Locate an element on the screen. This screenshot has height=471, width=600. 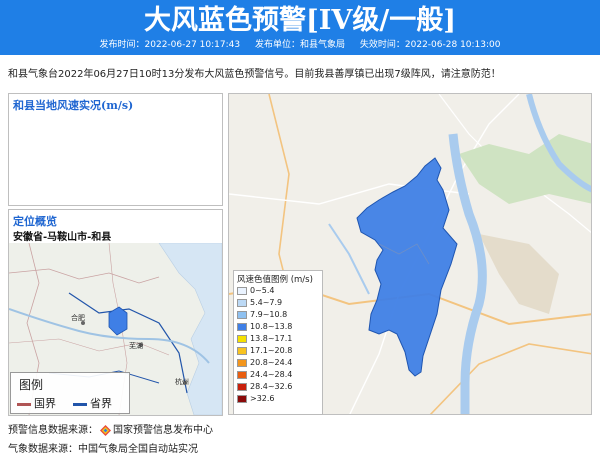
legend-entry-6: 20.8~24.4 is located at coordinates (264, 362).